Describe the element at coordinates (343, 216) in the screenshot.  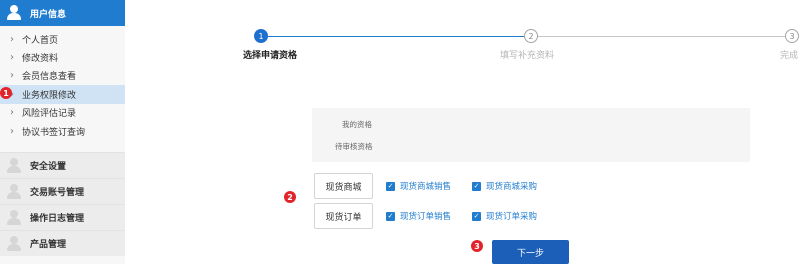
I see `category-spot-order: 现货订单` at that location.